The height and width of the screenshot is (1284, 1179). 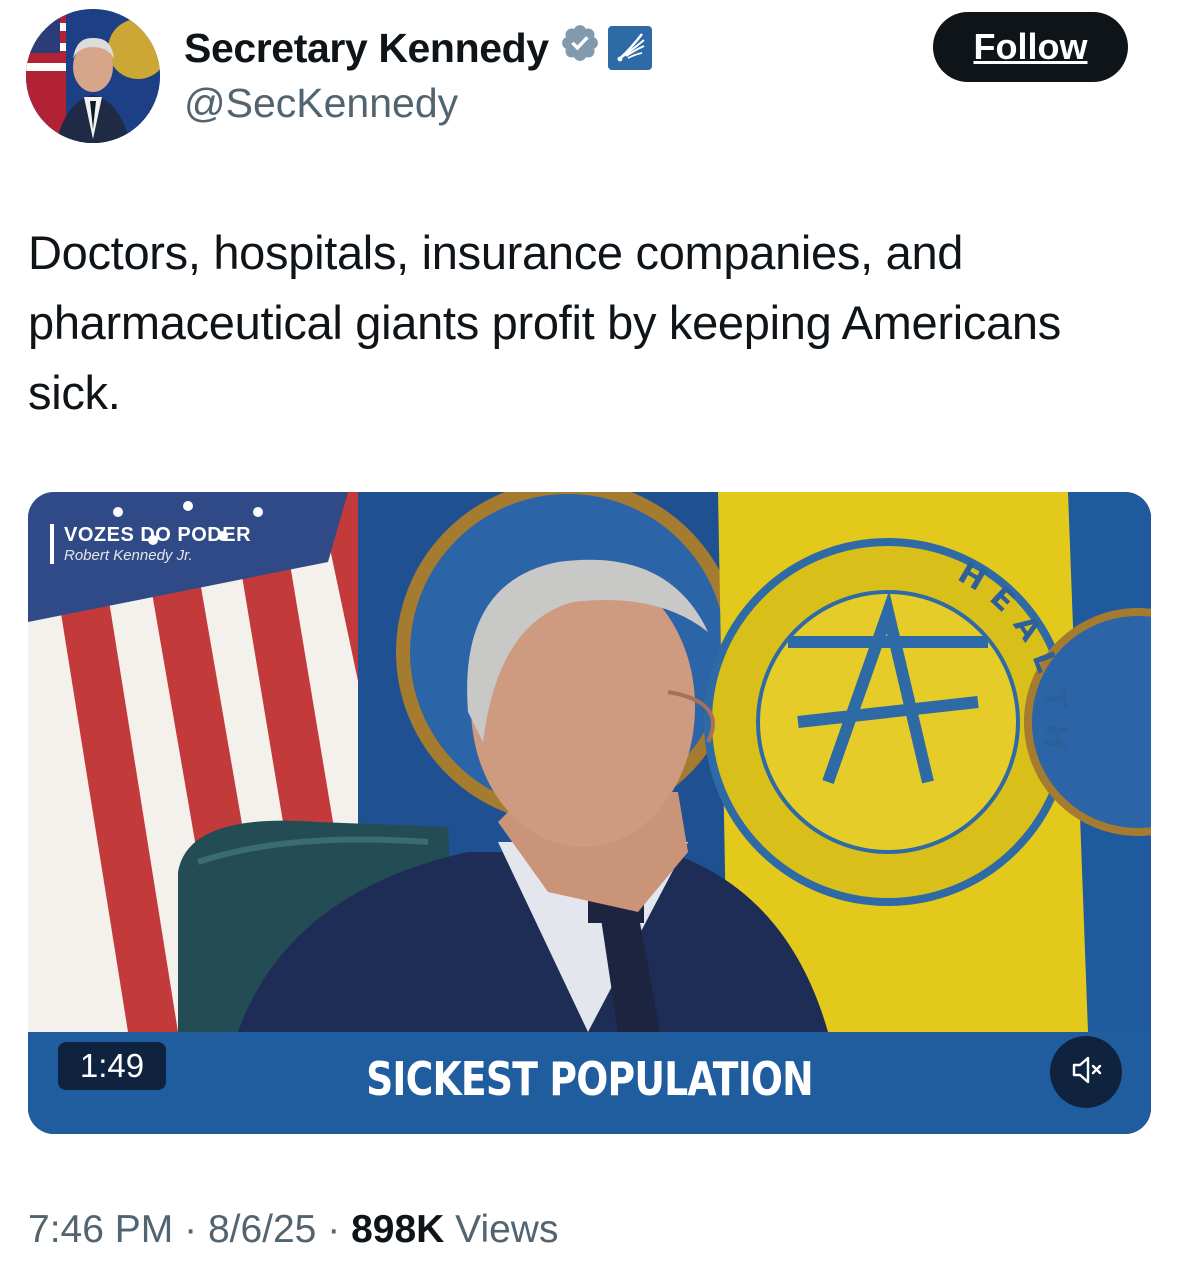 I want to click on tweet-time: 7:46 PM, so click(x=100, y=1229).